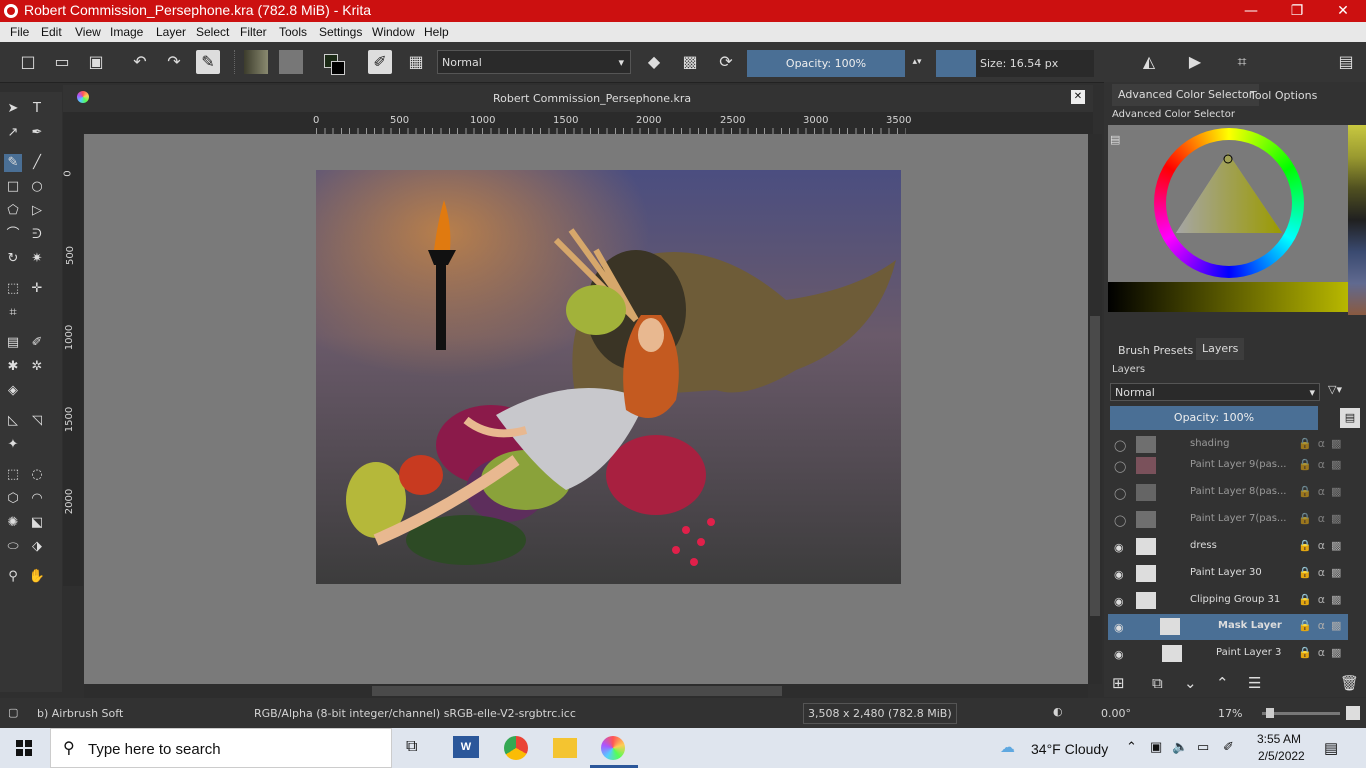  I want to click on zoom-slider-handle, so click(1270, 713).